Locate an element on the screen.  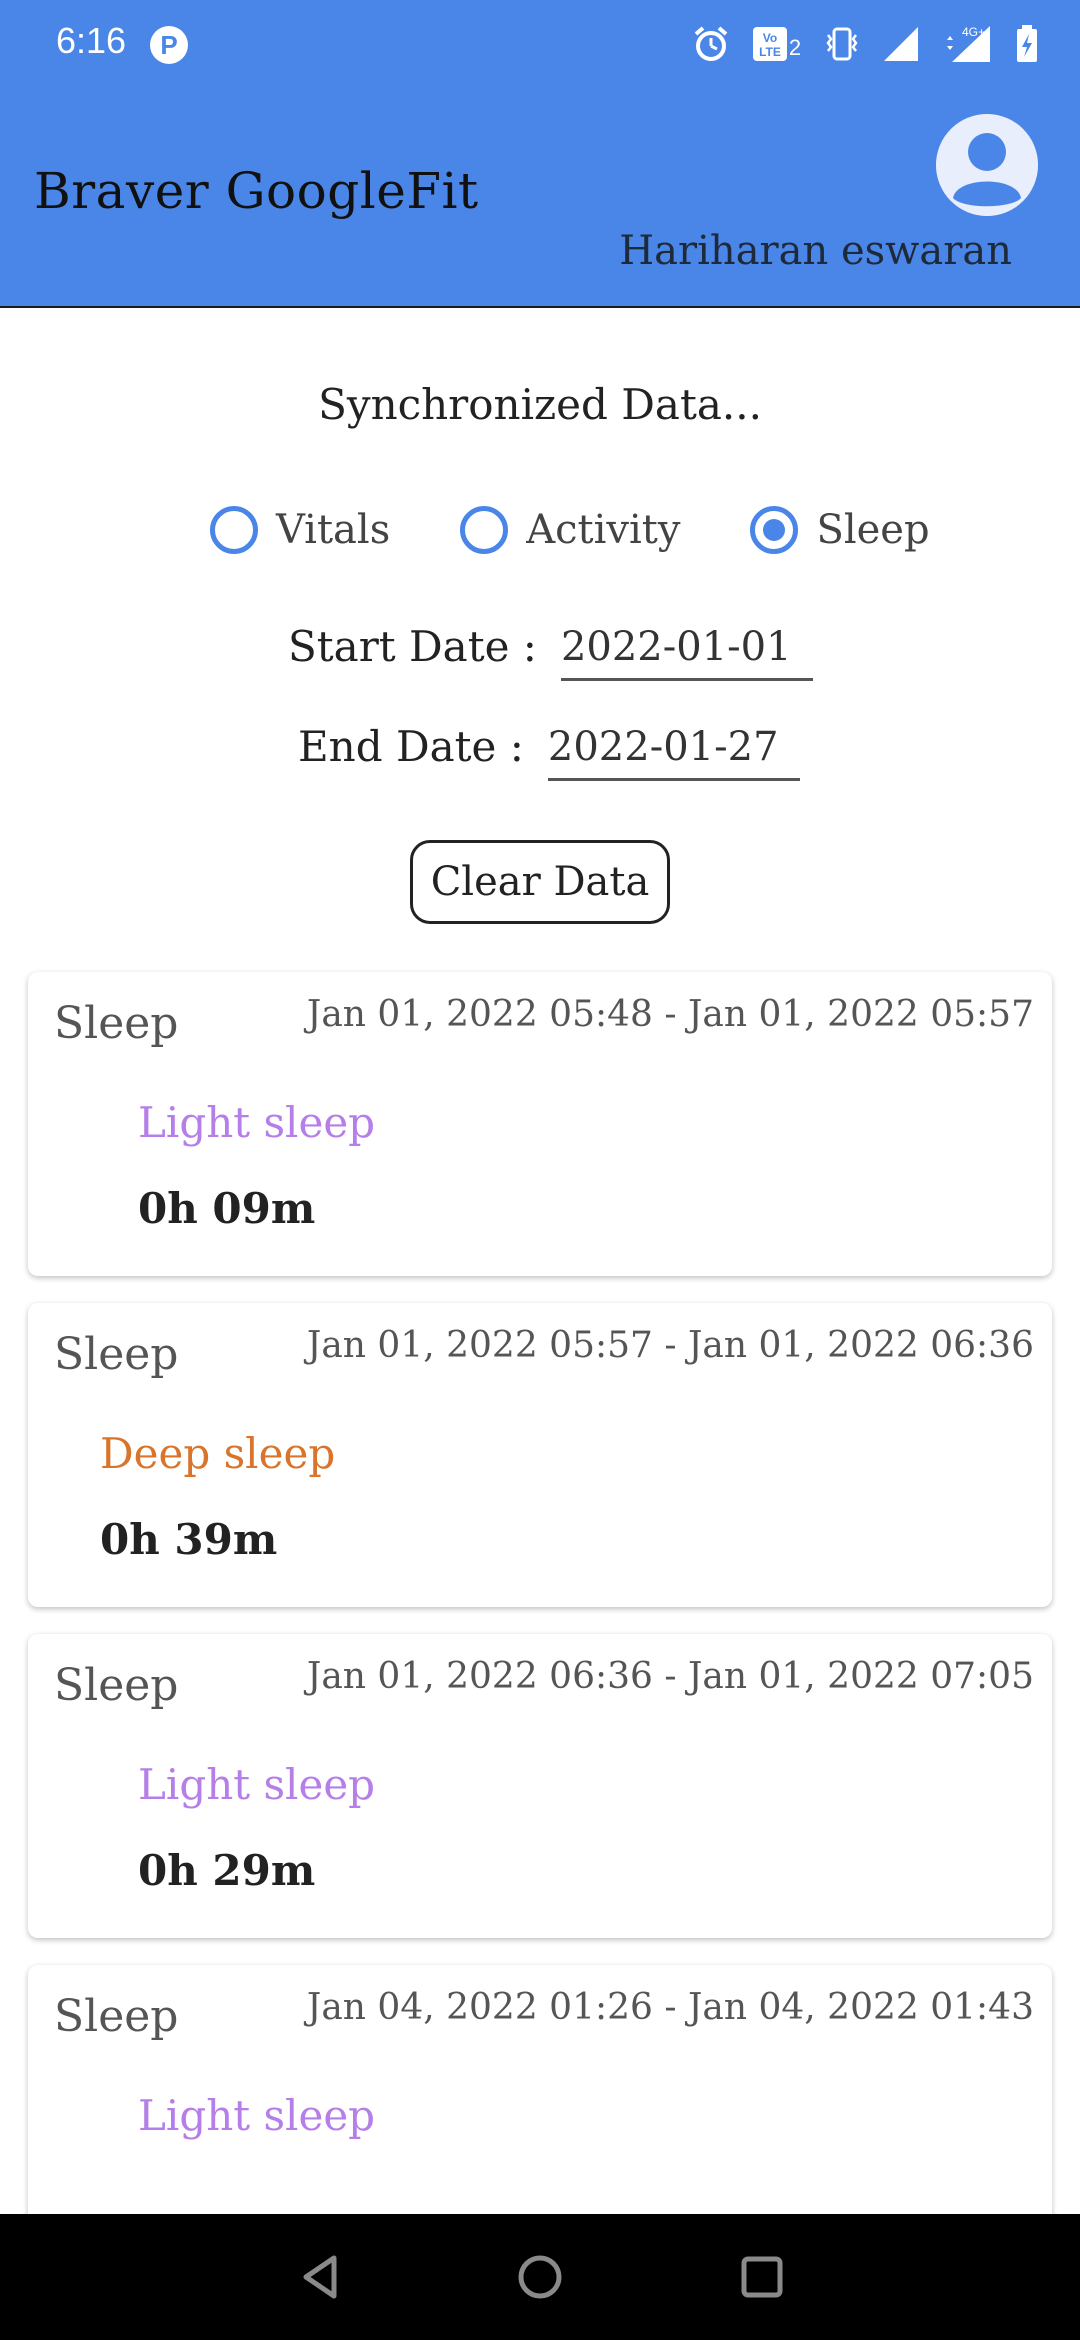
svg-text: 2 is located at coordinates (795, 47).